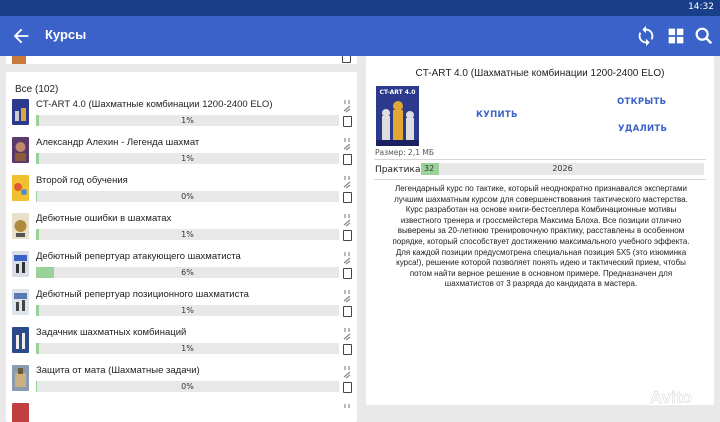 The width and height of the screenshot is (720, 422). Describe the element at coordinates (397, 123) in the screenshot. I see `chess-pieces-icon` at that location.